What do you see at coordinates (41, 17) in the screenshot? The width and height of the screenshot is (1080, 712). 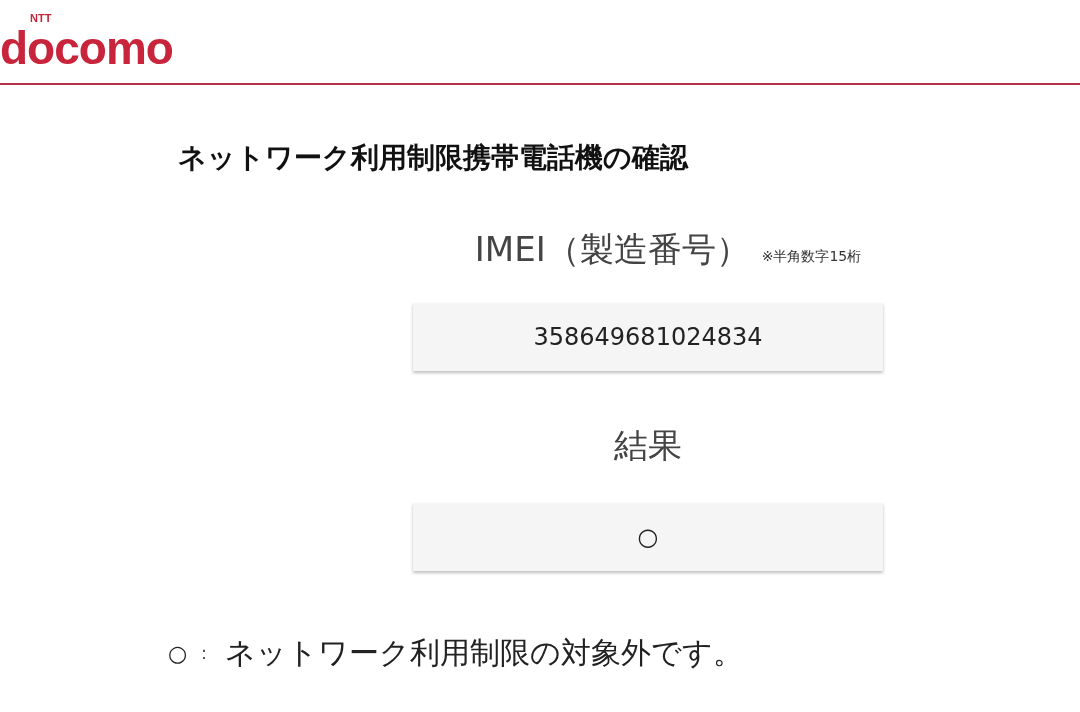 I see `ntt-logo-text: NTT` at bounding box center [41, 17].